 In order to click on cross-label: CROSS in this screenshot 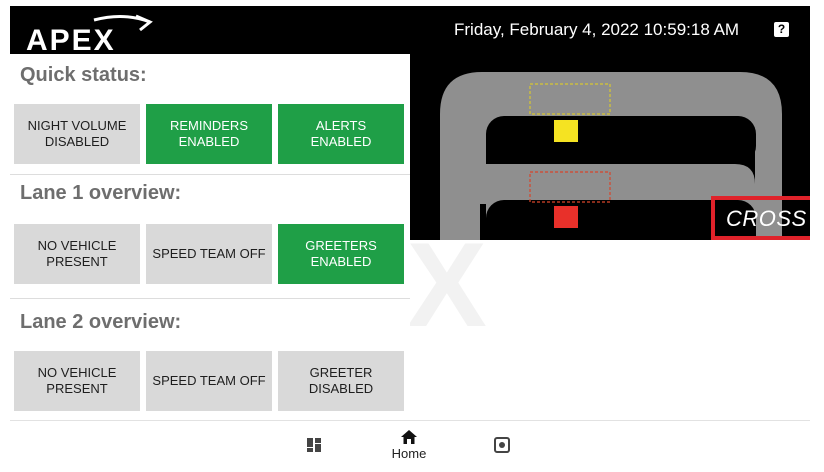, I will do `click(766, 219)`.